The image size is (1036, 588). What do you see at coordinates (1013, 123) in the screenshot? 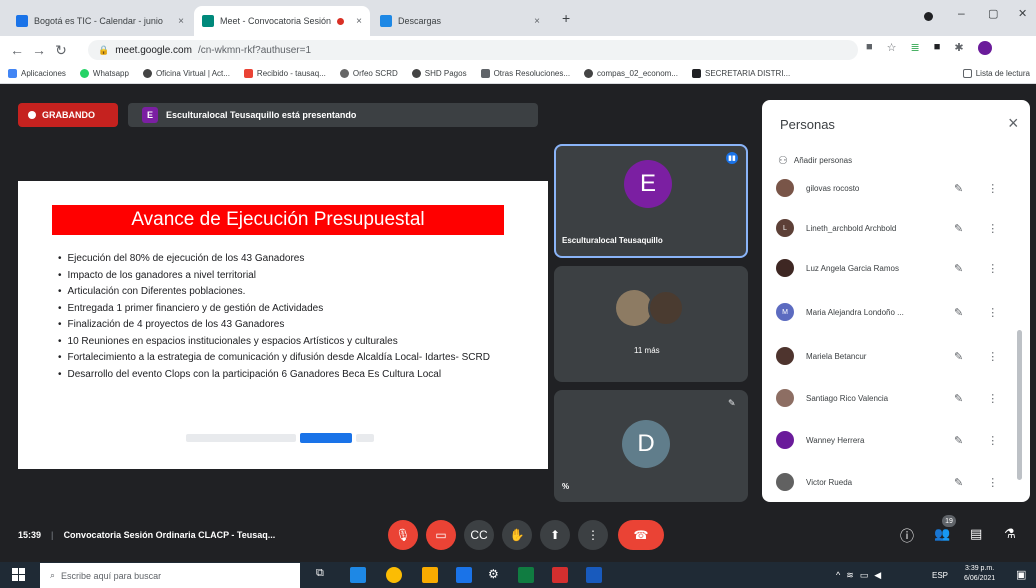
I see `close-icon: ×` at bounding box center [1013, 123].